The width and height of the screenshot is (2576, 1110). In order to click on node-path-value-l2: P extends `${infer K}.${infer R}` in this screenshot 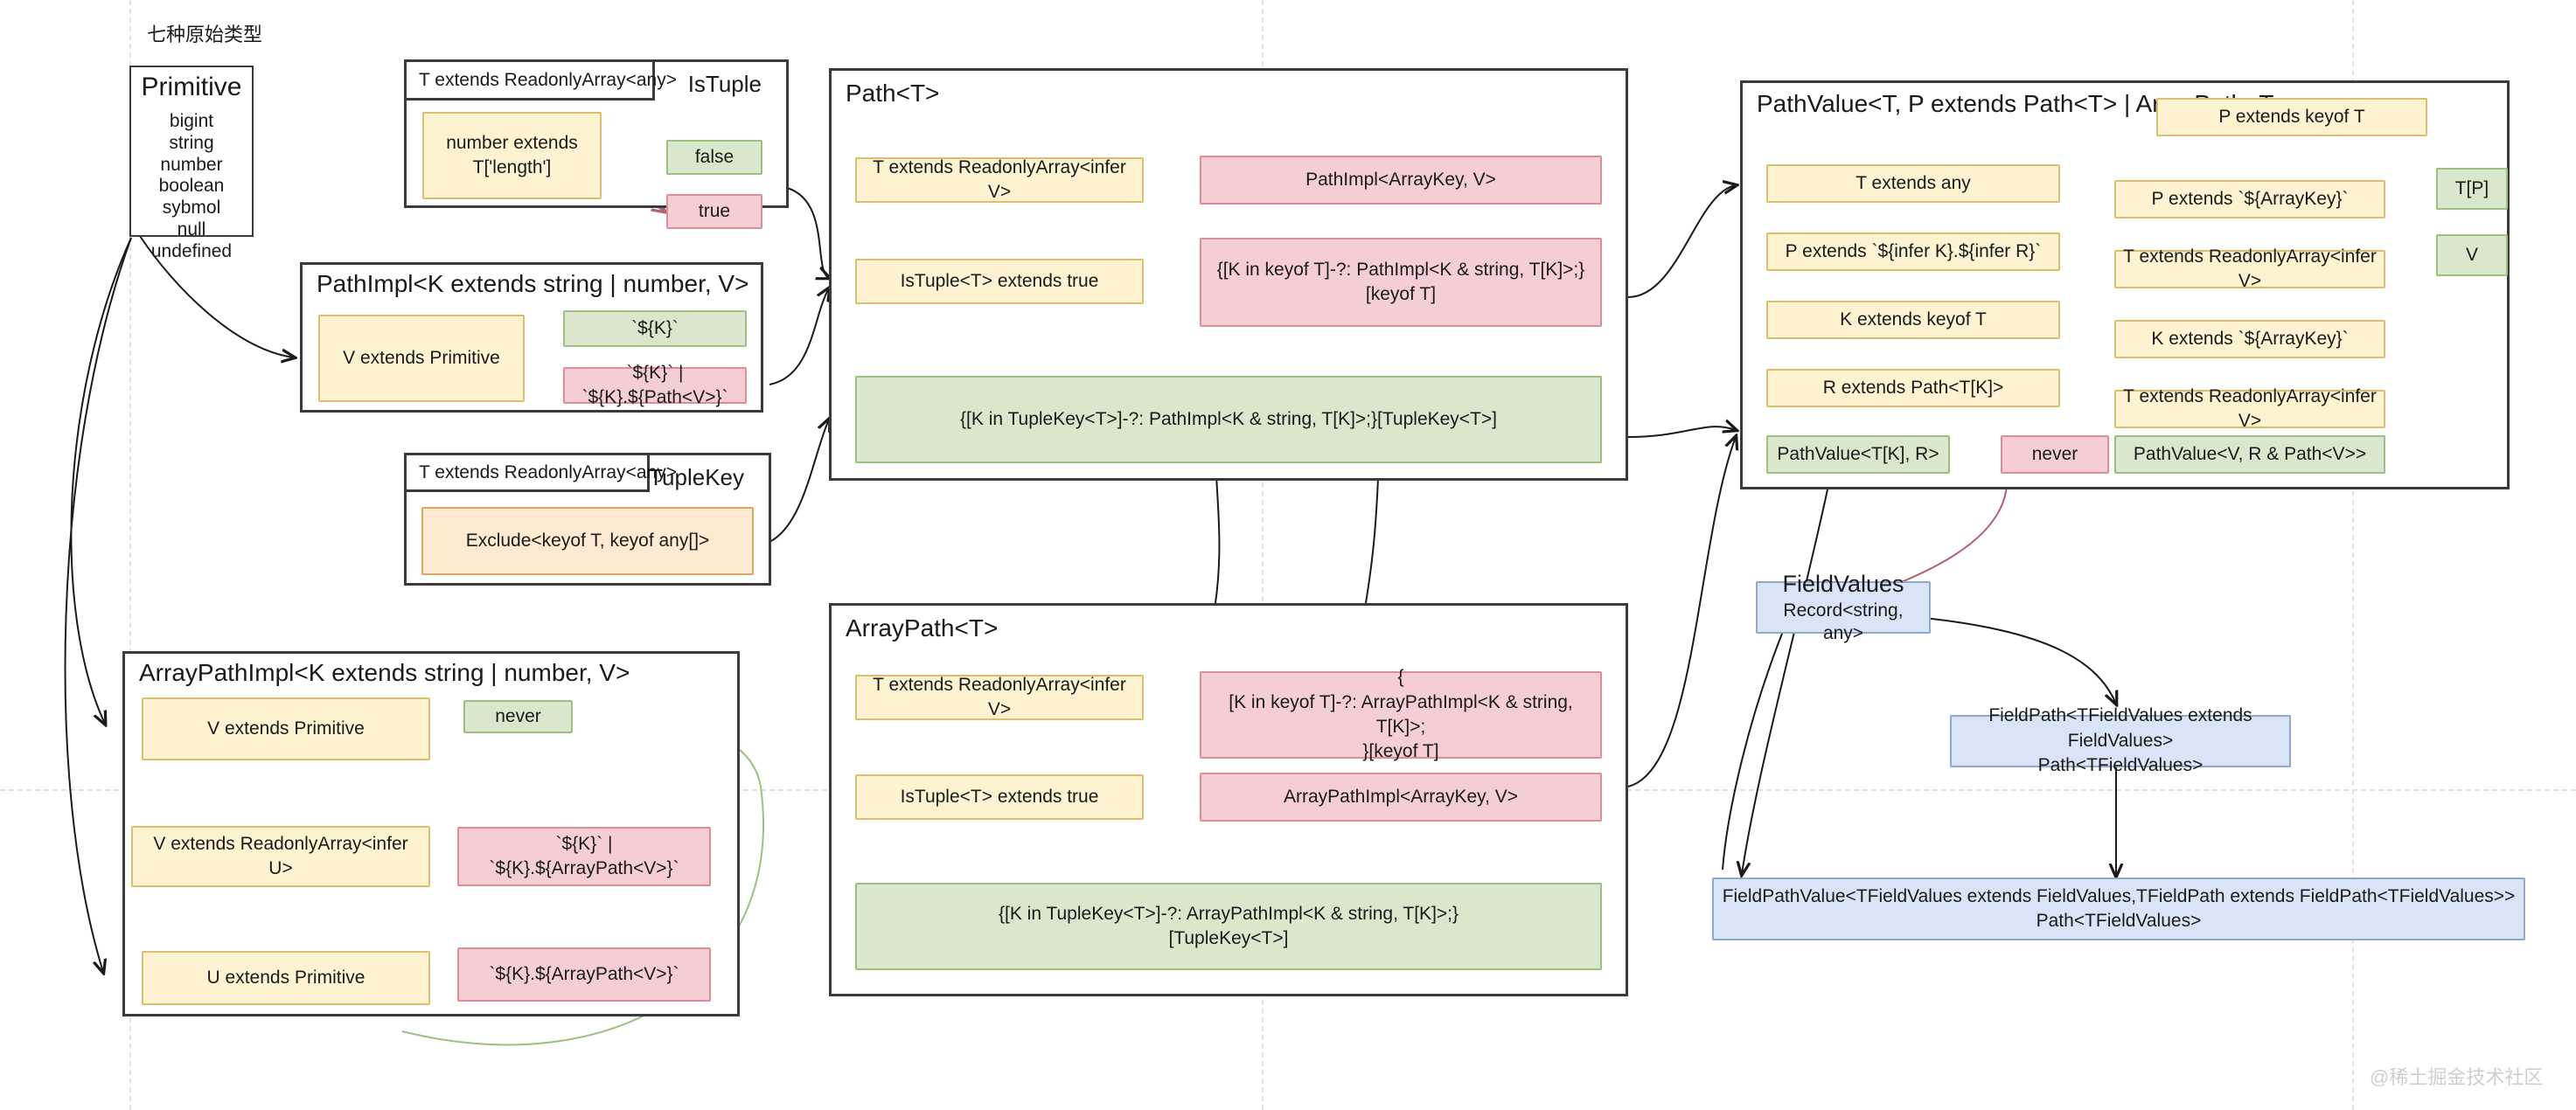, I will do `click(1913, 252)`.